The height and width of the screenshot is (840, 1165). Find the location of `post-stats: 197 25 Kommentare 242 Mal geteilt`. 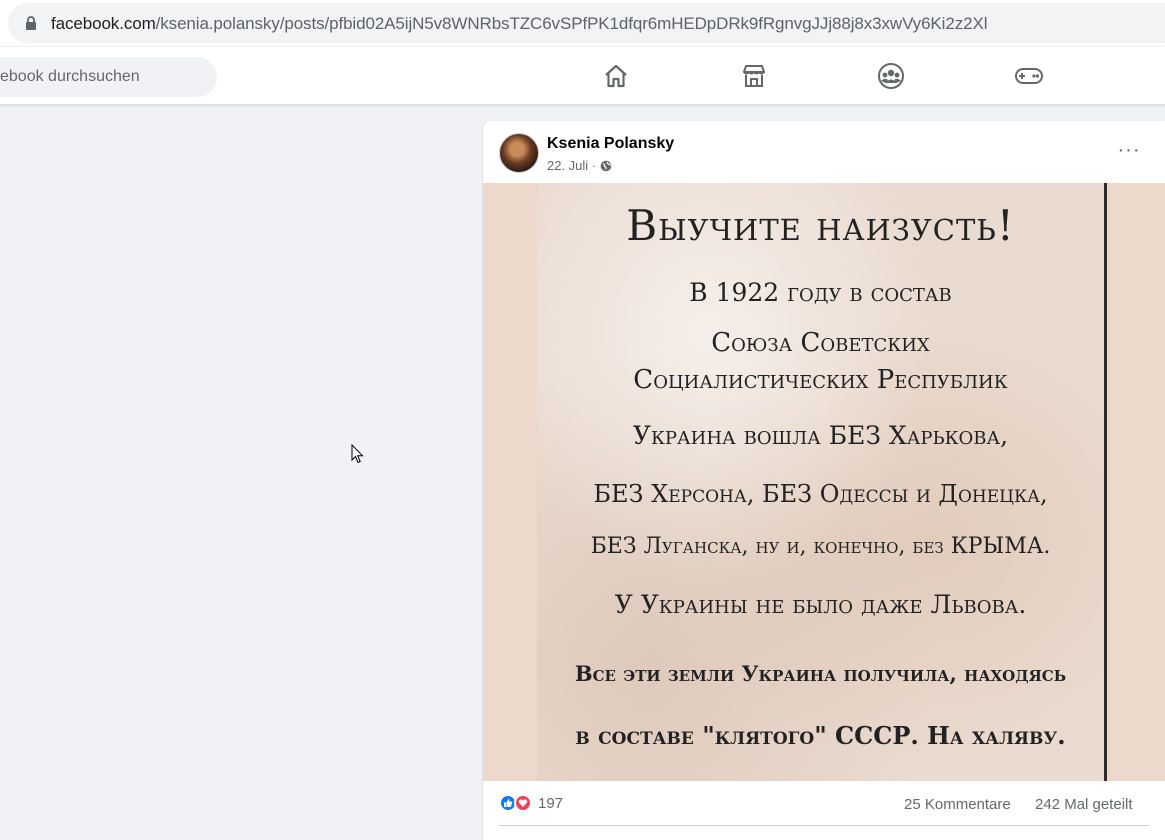

post-stats: 197 25 Kommentare 242 Mal geteilt is located at coordinates (824, 803).